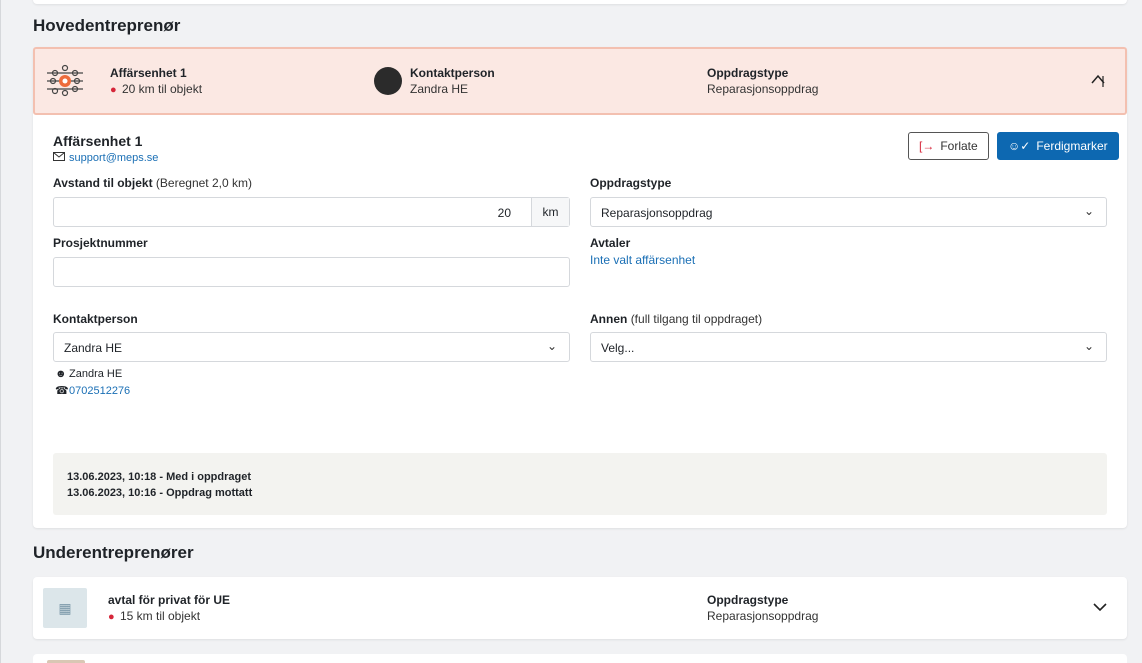 The width and height of the screenshot is (1142, 663). Describe the element at coordinates (763, 89) in the screenshot. I see `header-assignment-type-value: Reparasjonsoppdrag` at that location.